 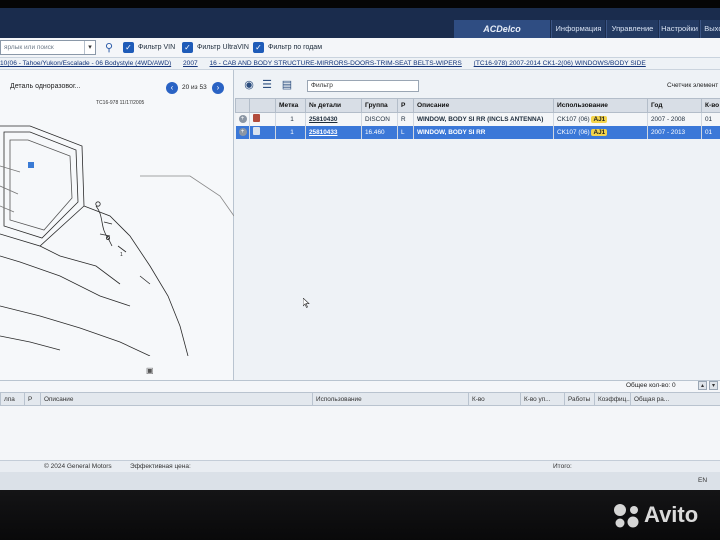 I want to click on row-p: R, so click(x=405, y=119).